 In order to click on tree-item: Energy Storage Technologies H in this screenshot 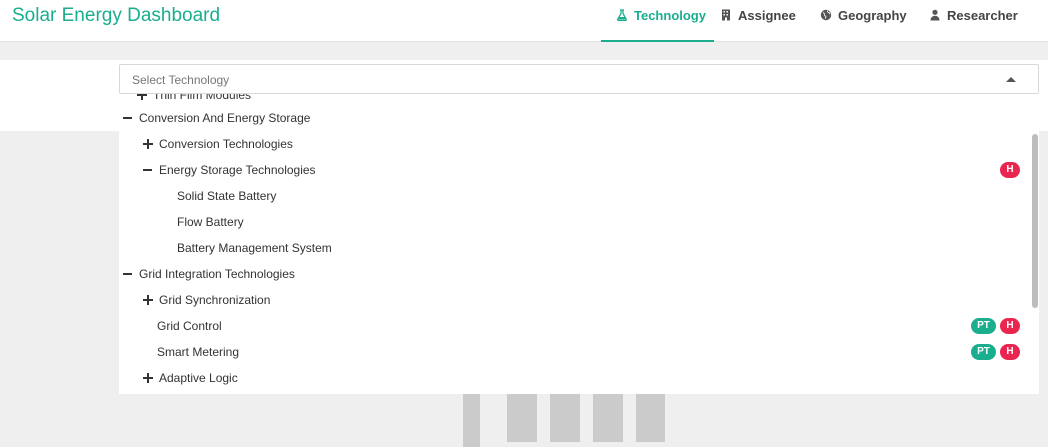, I will do `click(569, 170)`.